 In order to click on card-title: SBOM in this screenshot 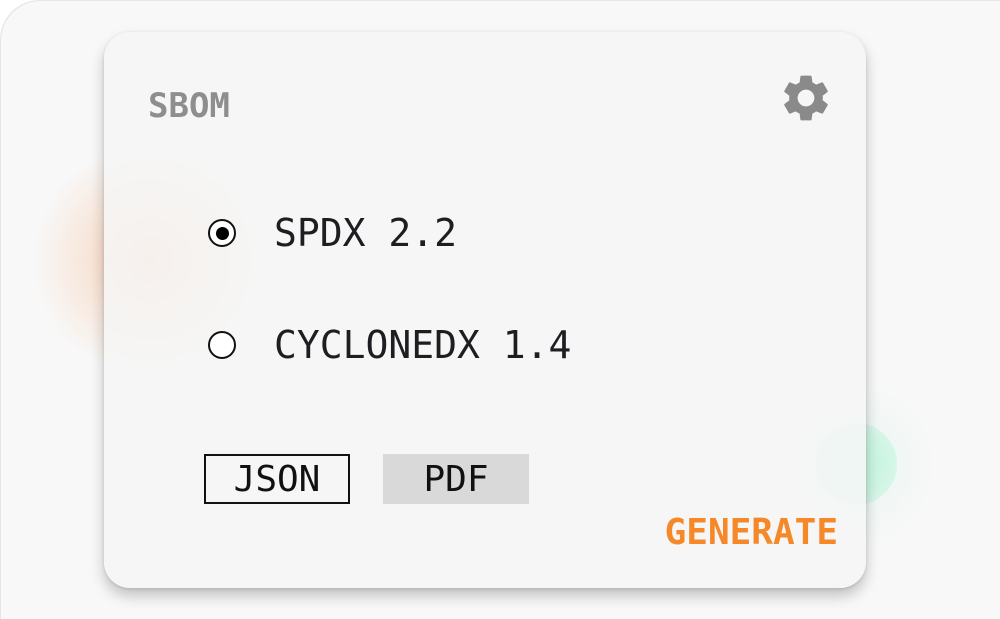, I will do `click(189, 106)`.